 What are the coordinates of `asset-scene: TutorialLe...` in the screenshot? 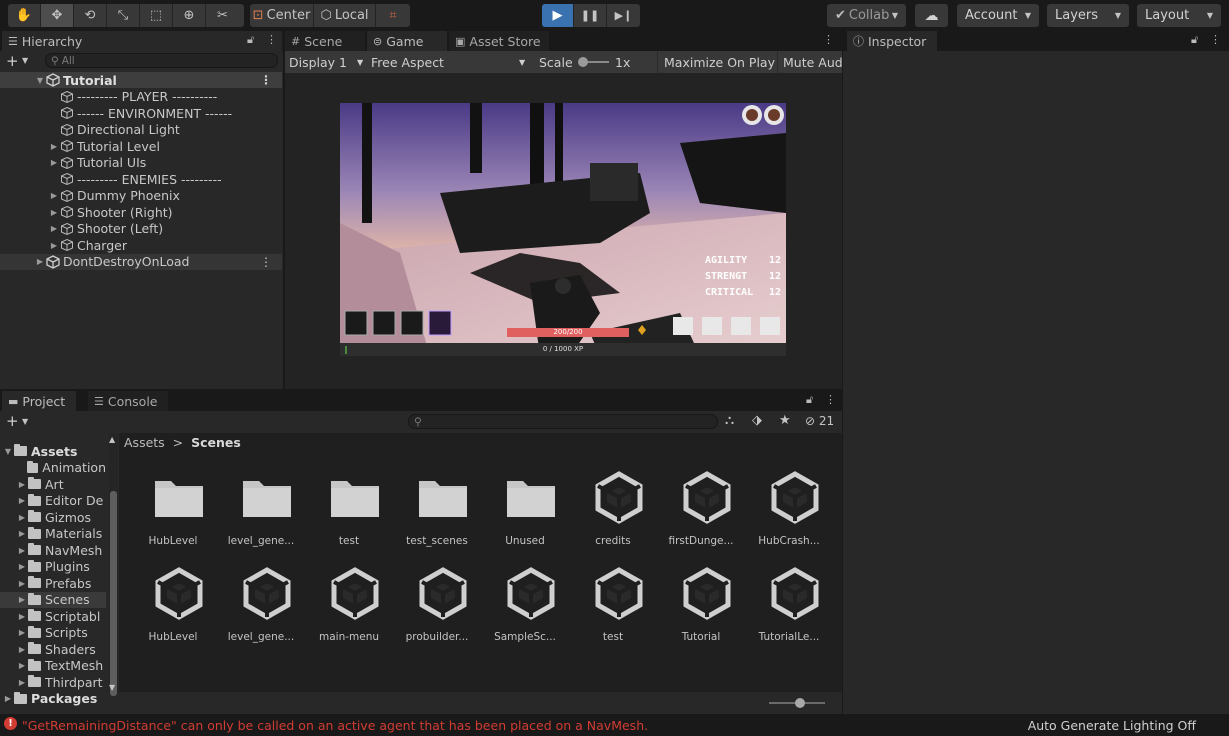 It's located at (789, 613).